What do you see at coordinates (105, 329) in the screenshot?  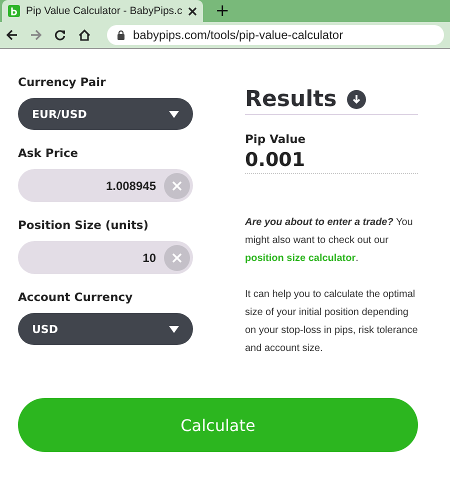 I see `select-dropdown: USD` at bounding box center [105, 329].